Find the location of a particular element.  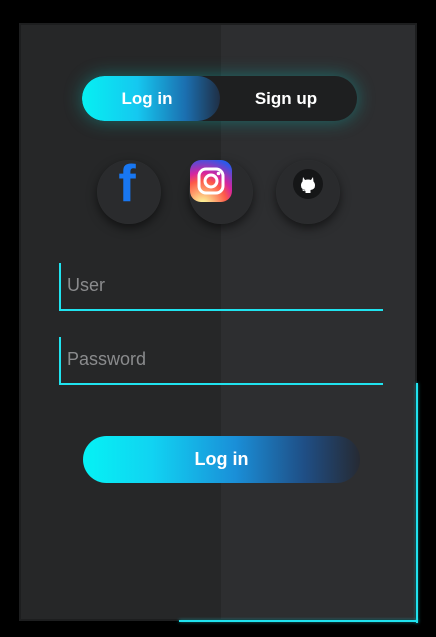

password-field is located at coordinates (221, 361).